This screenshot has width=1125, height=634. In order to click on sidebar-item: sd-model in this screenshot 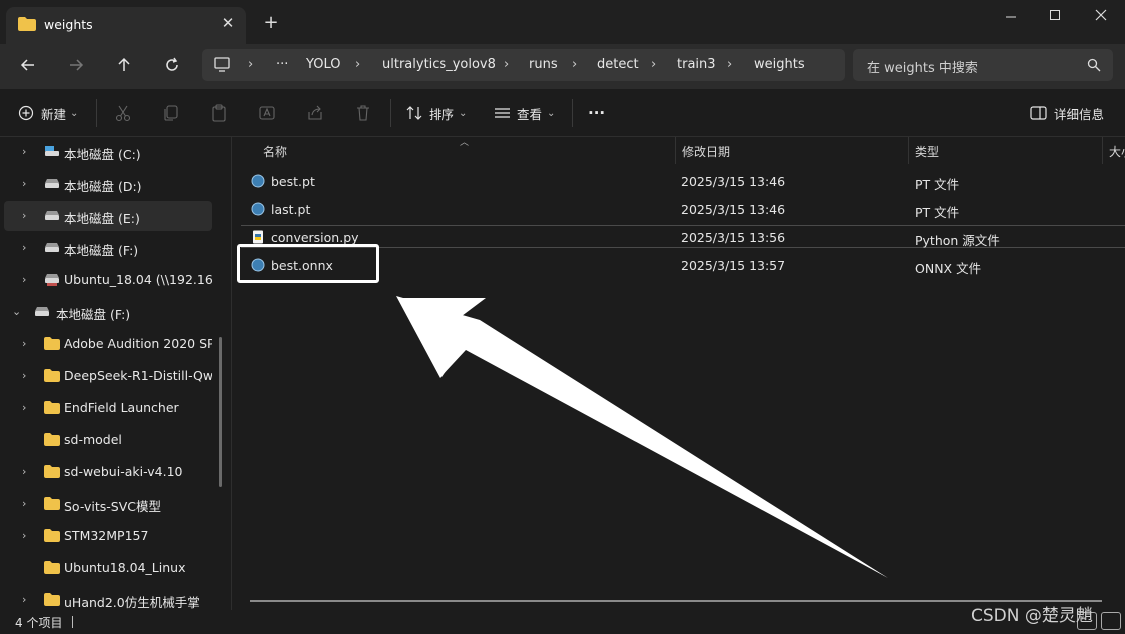, I will do `click(108, 440)`.